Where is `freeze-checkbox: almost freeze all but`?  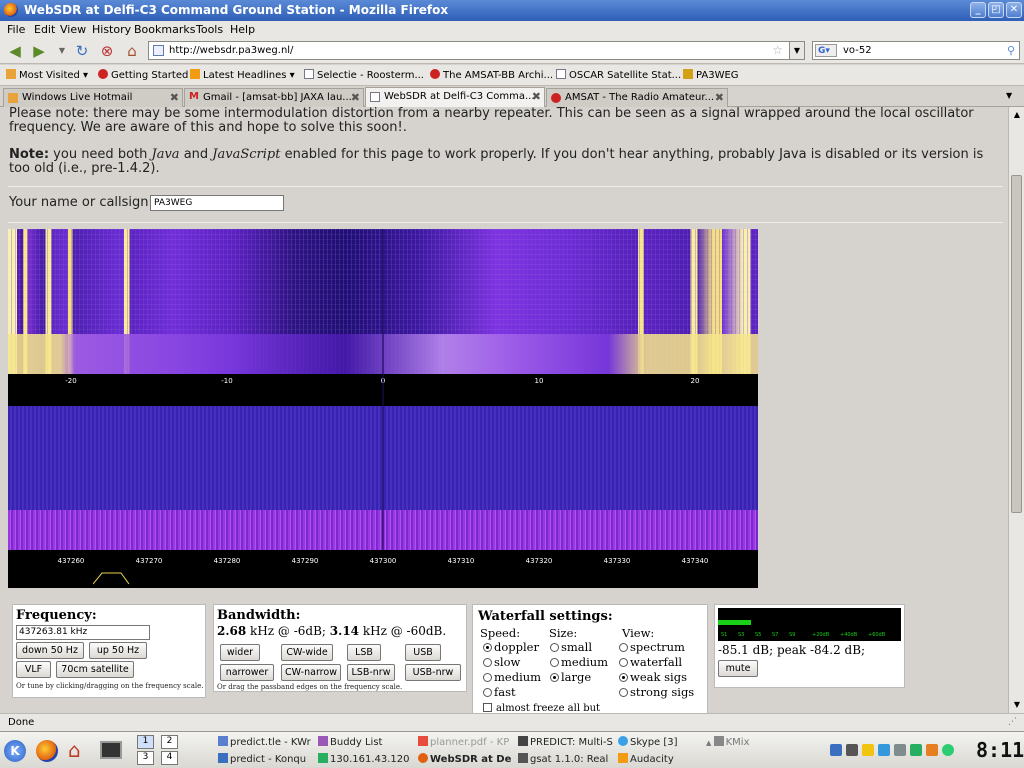
freeze-checkbox: almost freeze all but is located at coordinates (541, 708).